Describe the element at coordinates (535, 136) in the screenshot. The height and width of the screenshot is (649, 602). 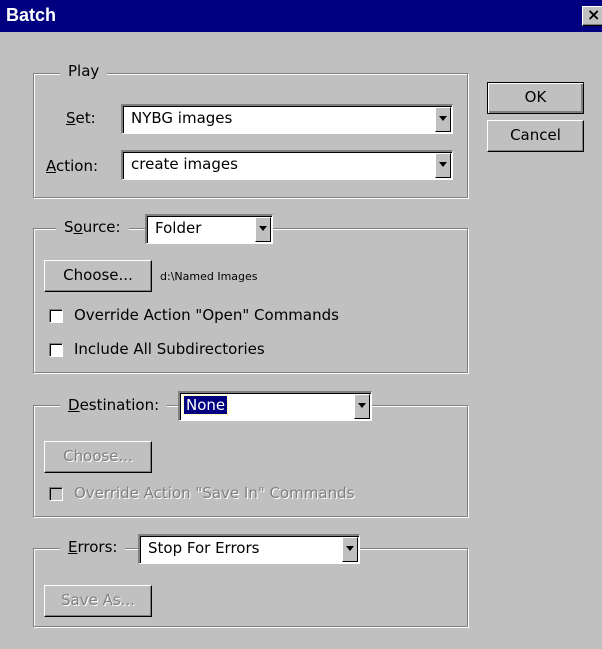
I see `cancel-button: Cancel` at that location.